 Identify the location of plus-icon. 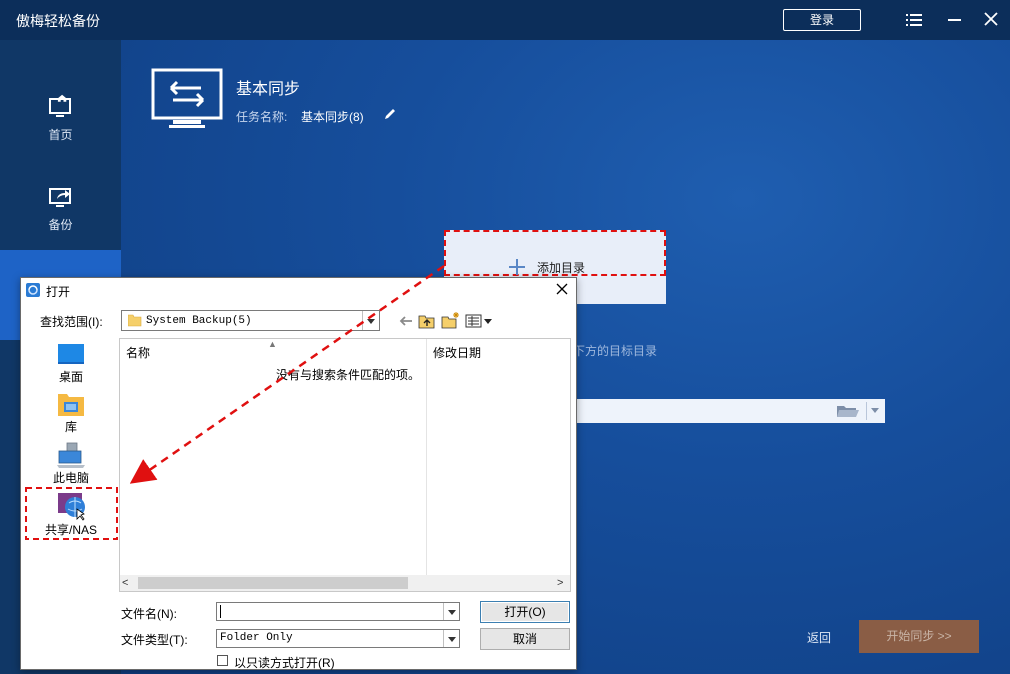
(517, 267).